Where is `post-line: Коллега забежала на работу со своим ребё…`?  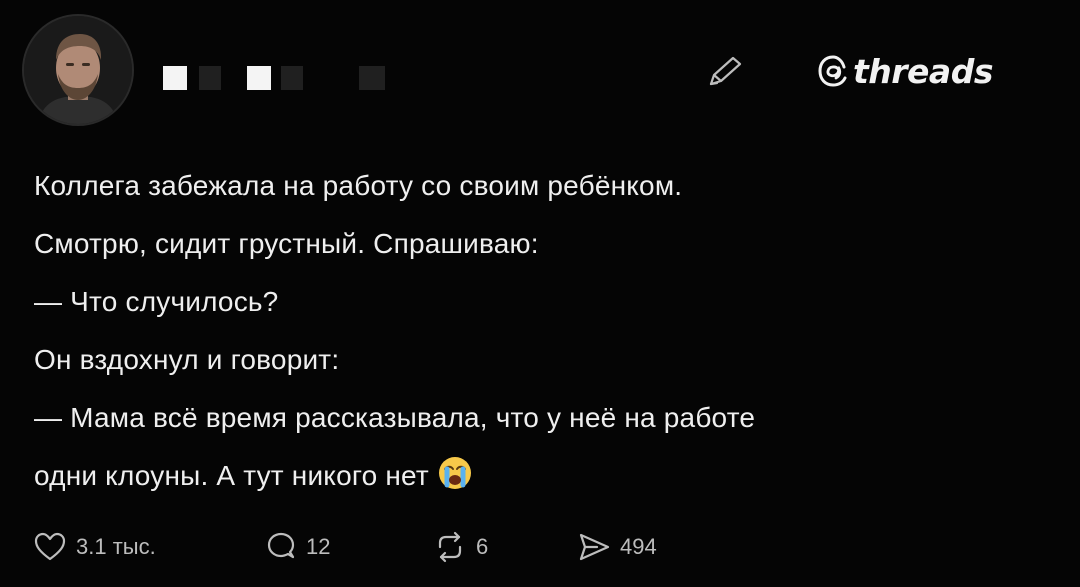 post-line: Коллега забежала на работу со своим ребё… is located at coordinates (358, 185).